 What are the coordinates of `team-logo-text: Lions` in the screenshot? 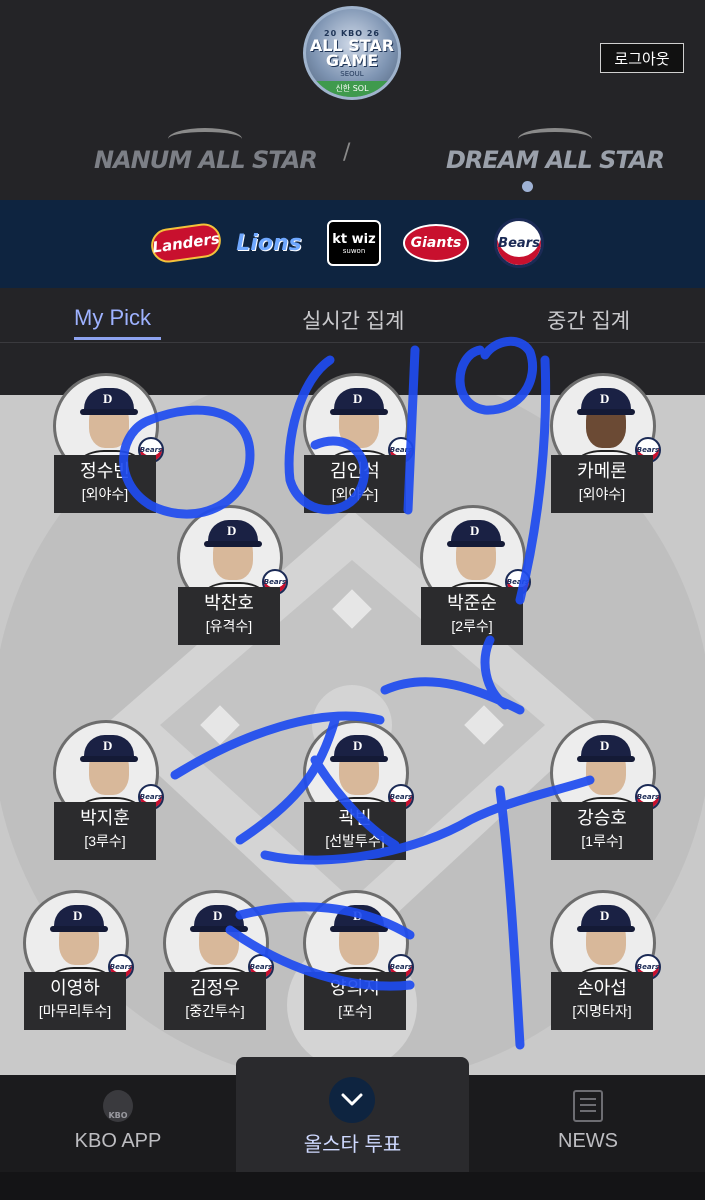 It's located at (269, 243).